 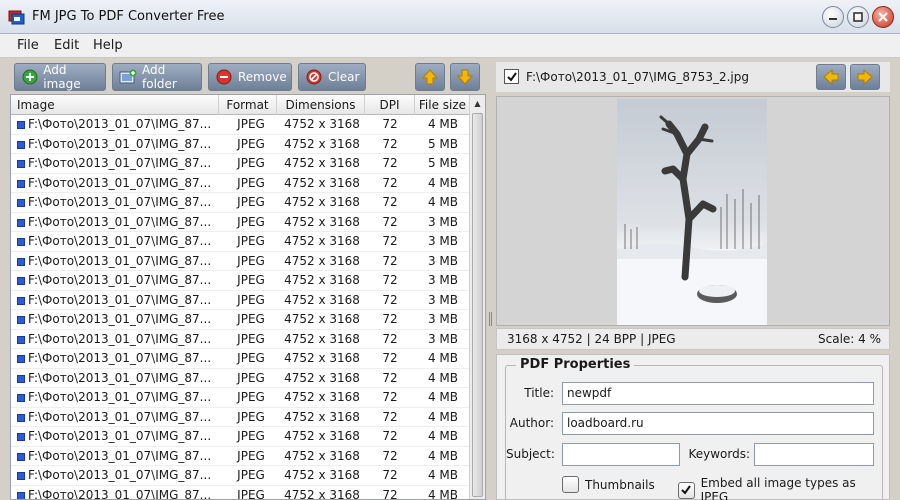 What do you see at coordinates (539, 393) in the screenshot?
I see `title-label: Title:` at bounding box center [539, 393].